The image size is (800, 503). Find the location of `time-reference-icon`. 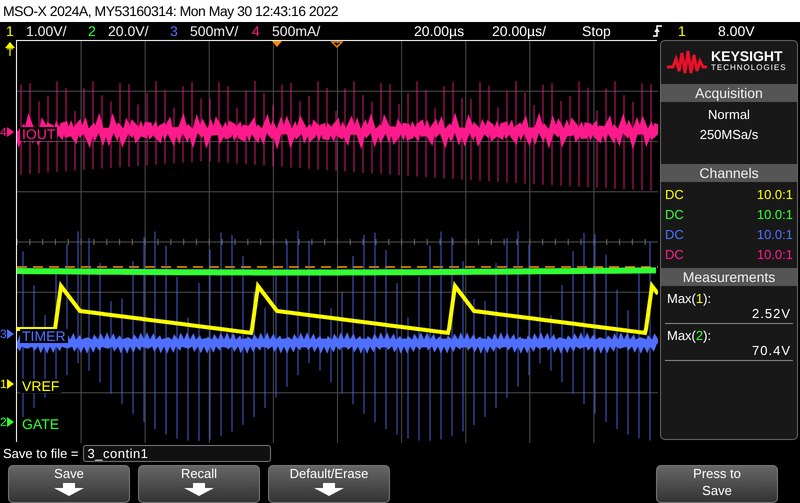

time-reference-icon is located at coordinates (337, 44).